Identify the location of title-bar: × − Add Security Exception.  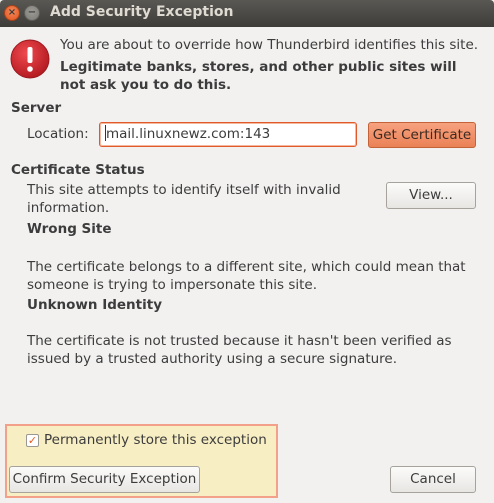
(247, 13).